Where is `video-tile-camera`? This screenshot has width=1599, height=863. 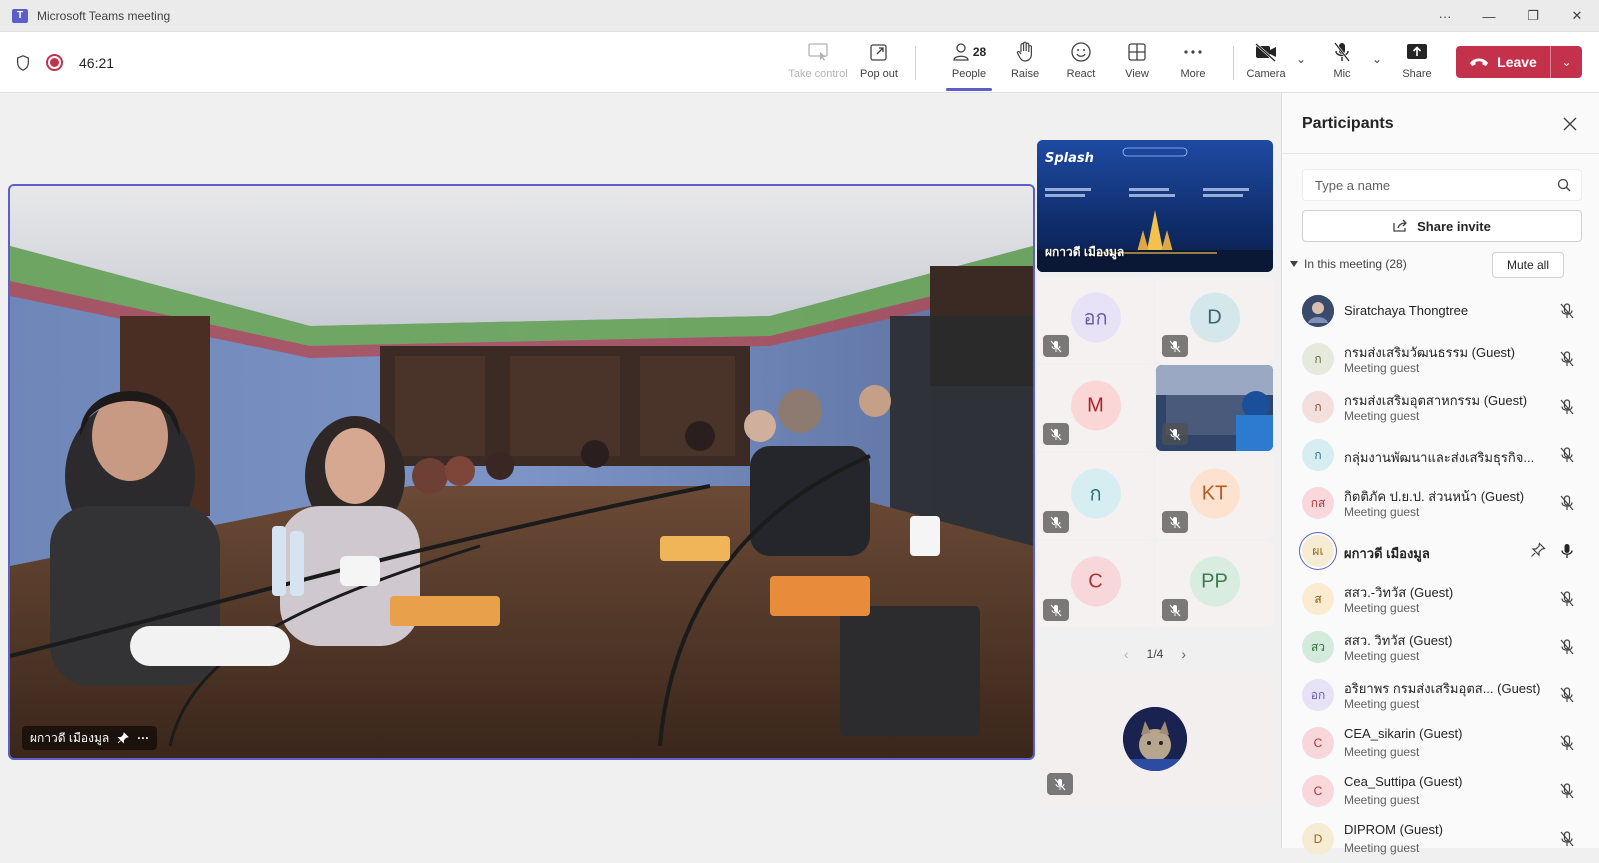
video-tile-camera is located at coordinates (1214, 408).